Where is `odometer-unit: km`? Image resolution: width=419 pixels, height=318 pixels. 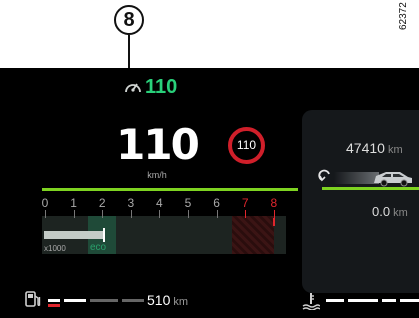
odometer-unit: km is located at coordinates (395, 150).